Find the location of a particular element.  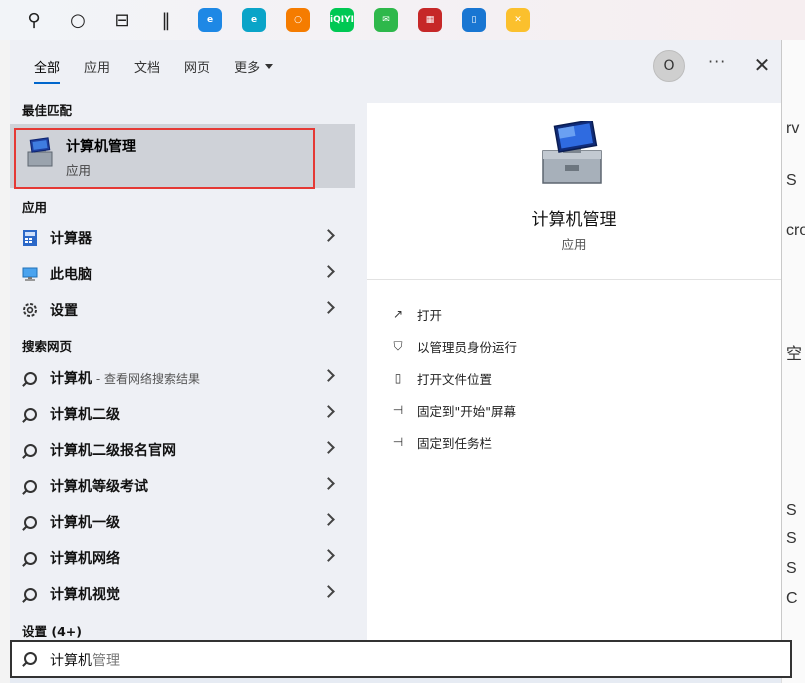

list-item-label: 计算机一级 is located at coordinates (85, 522).